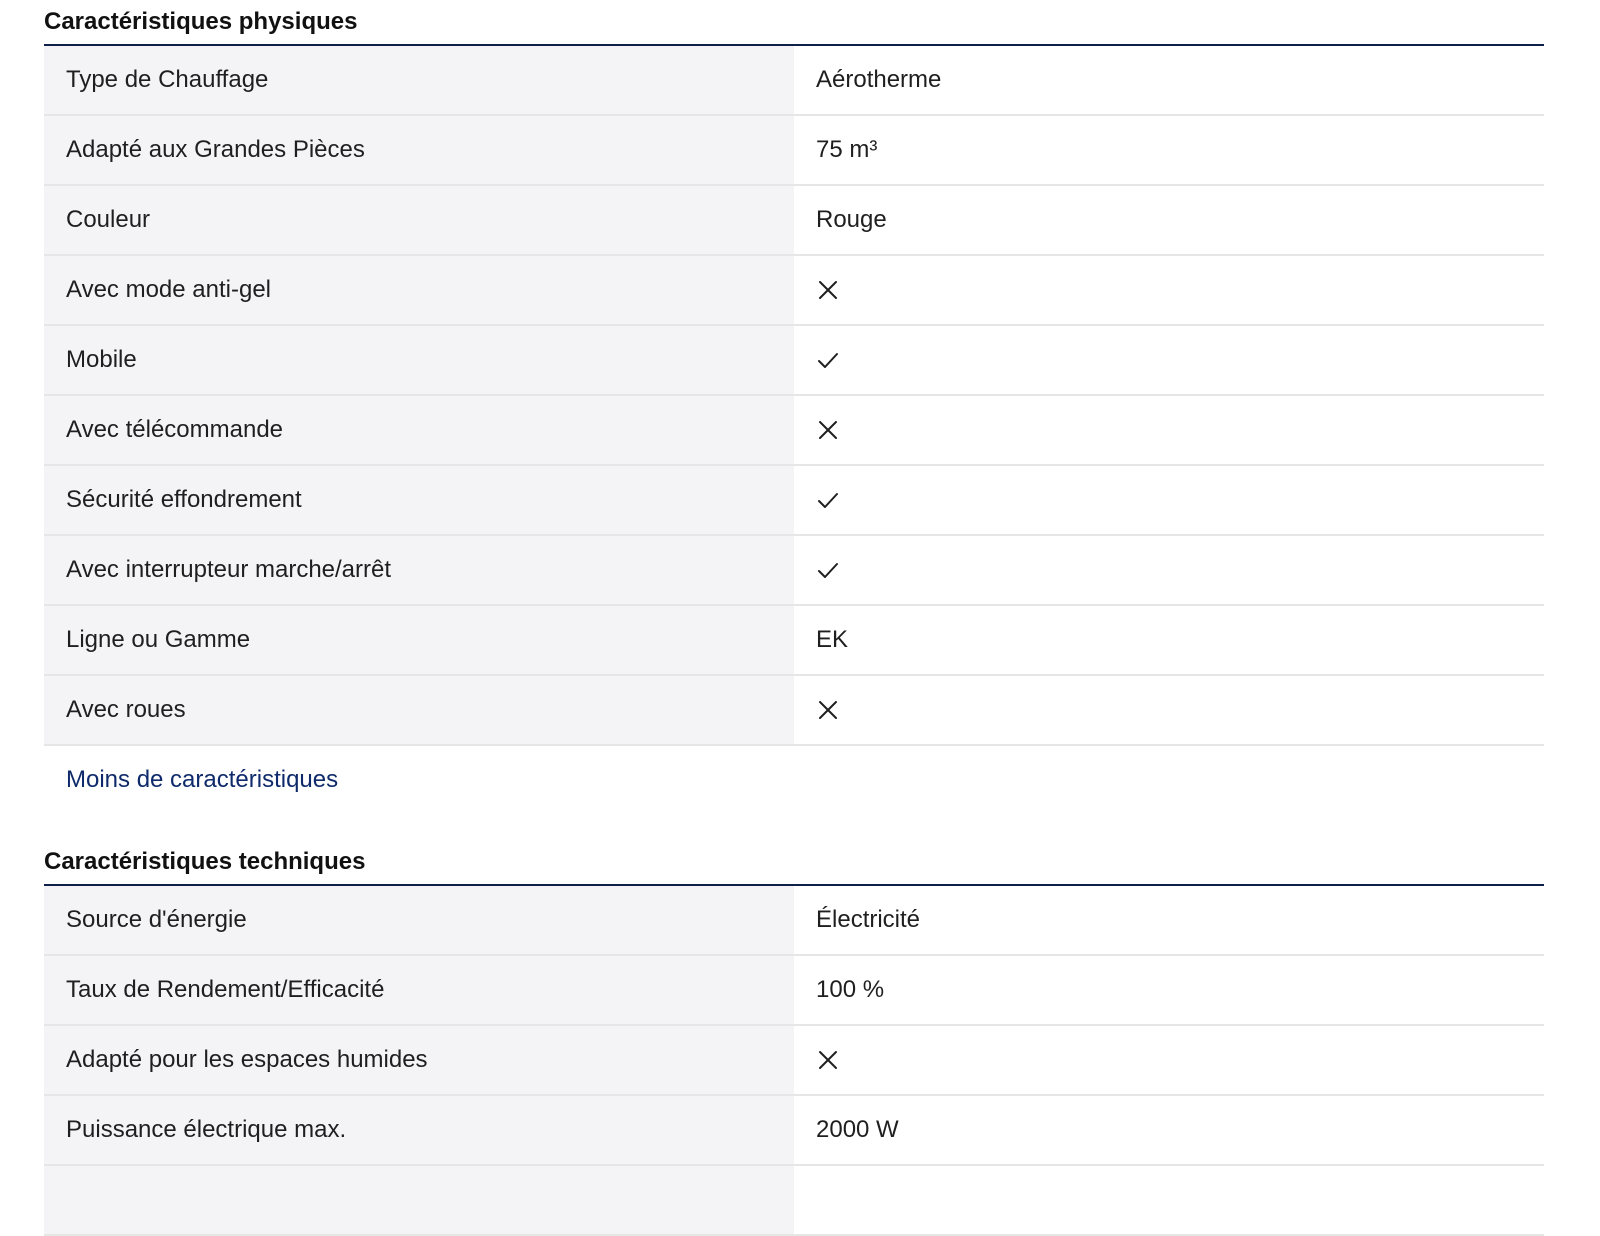 This screenshot has width=1600, height=1236. I want to click on spec-value: Électricité, so click(868, 919).